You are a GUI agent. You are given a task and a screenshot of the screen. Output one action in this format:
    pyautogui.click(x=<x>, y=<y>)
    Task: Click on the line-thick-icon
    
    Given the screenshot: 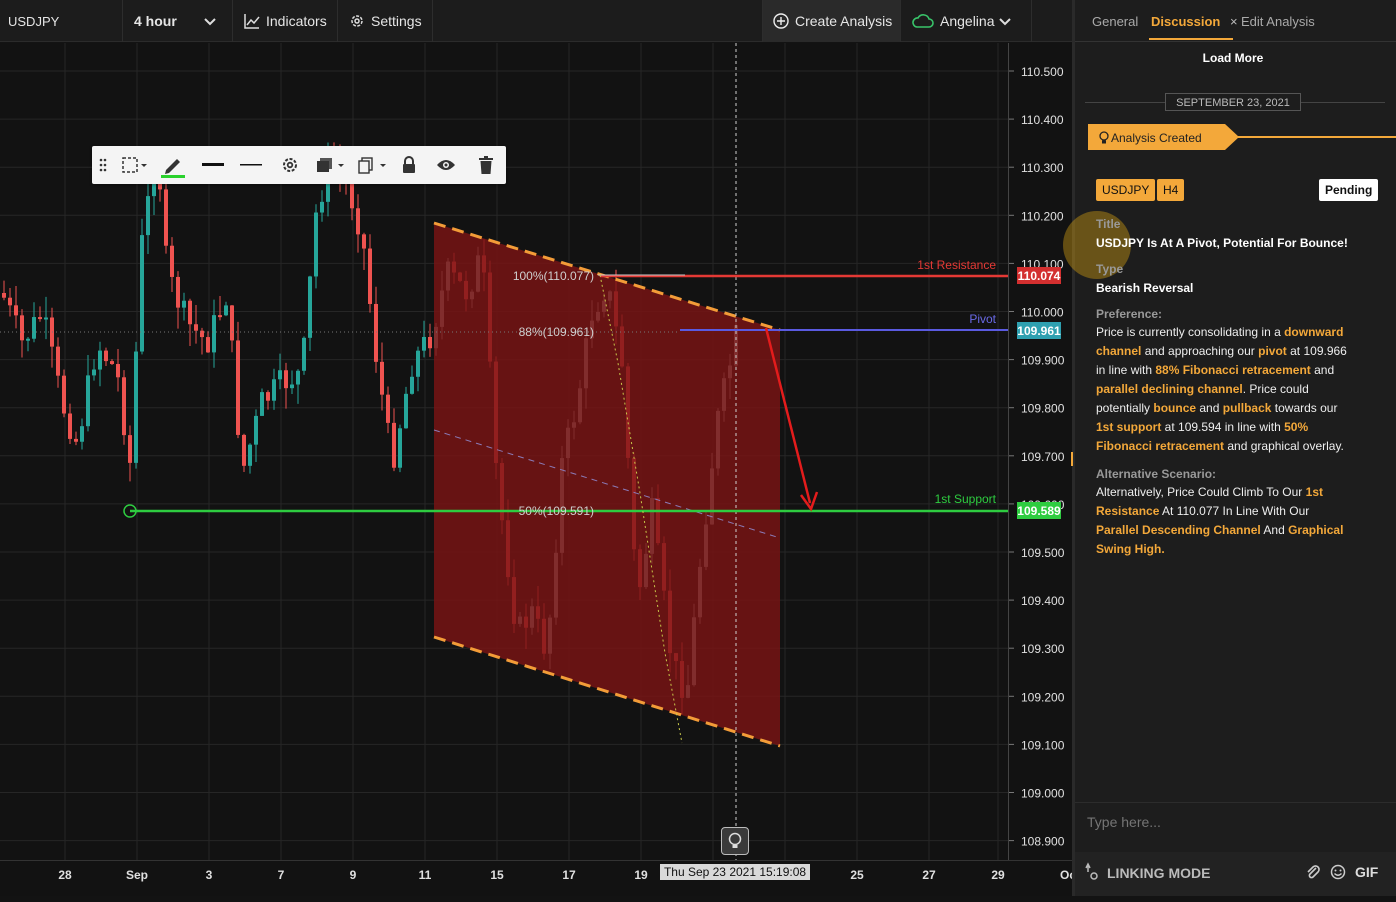 What is the action you would take?
    pyautogui.click(x=213, y=164)
    